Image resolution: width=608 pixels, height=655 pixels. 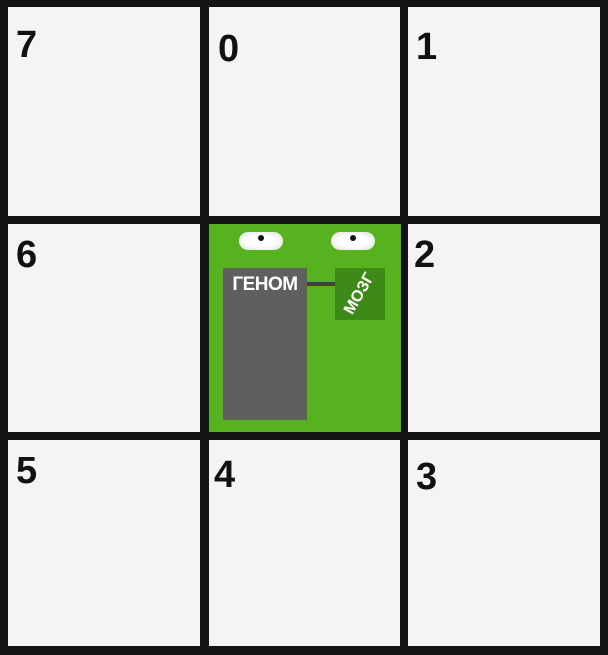 I want to click on grid-line-horizontal-bottom, so click(x=304, y=650).